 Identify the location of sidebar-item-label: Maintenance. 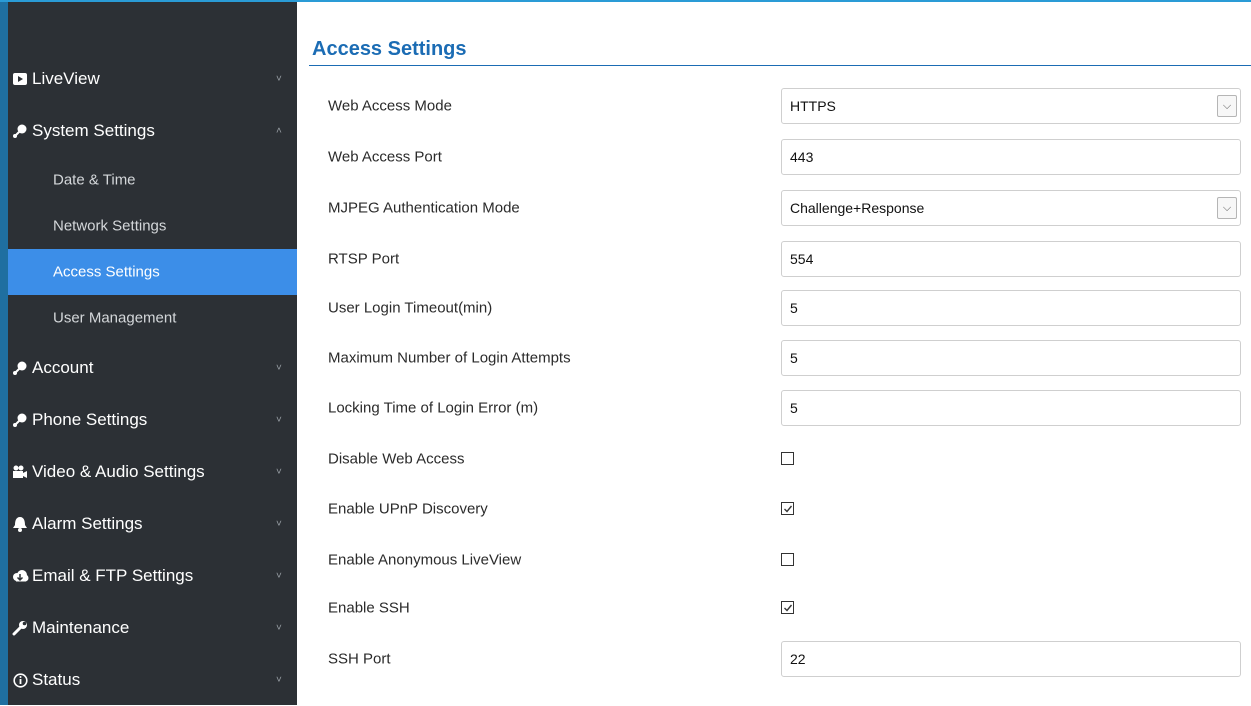
(81, 627).